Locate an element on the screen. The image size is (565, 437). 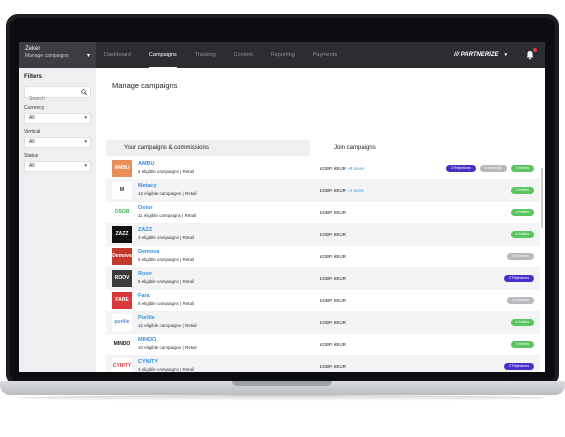
tab-your-campaigns: Your campaigns & commissions is located at coordinates (208, 148).